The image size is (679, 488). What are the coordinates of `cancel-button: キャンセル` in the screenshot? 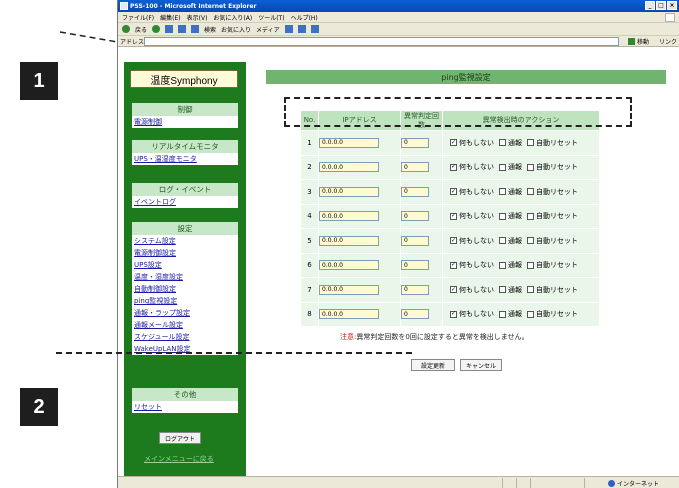 It's located at (481, 365).